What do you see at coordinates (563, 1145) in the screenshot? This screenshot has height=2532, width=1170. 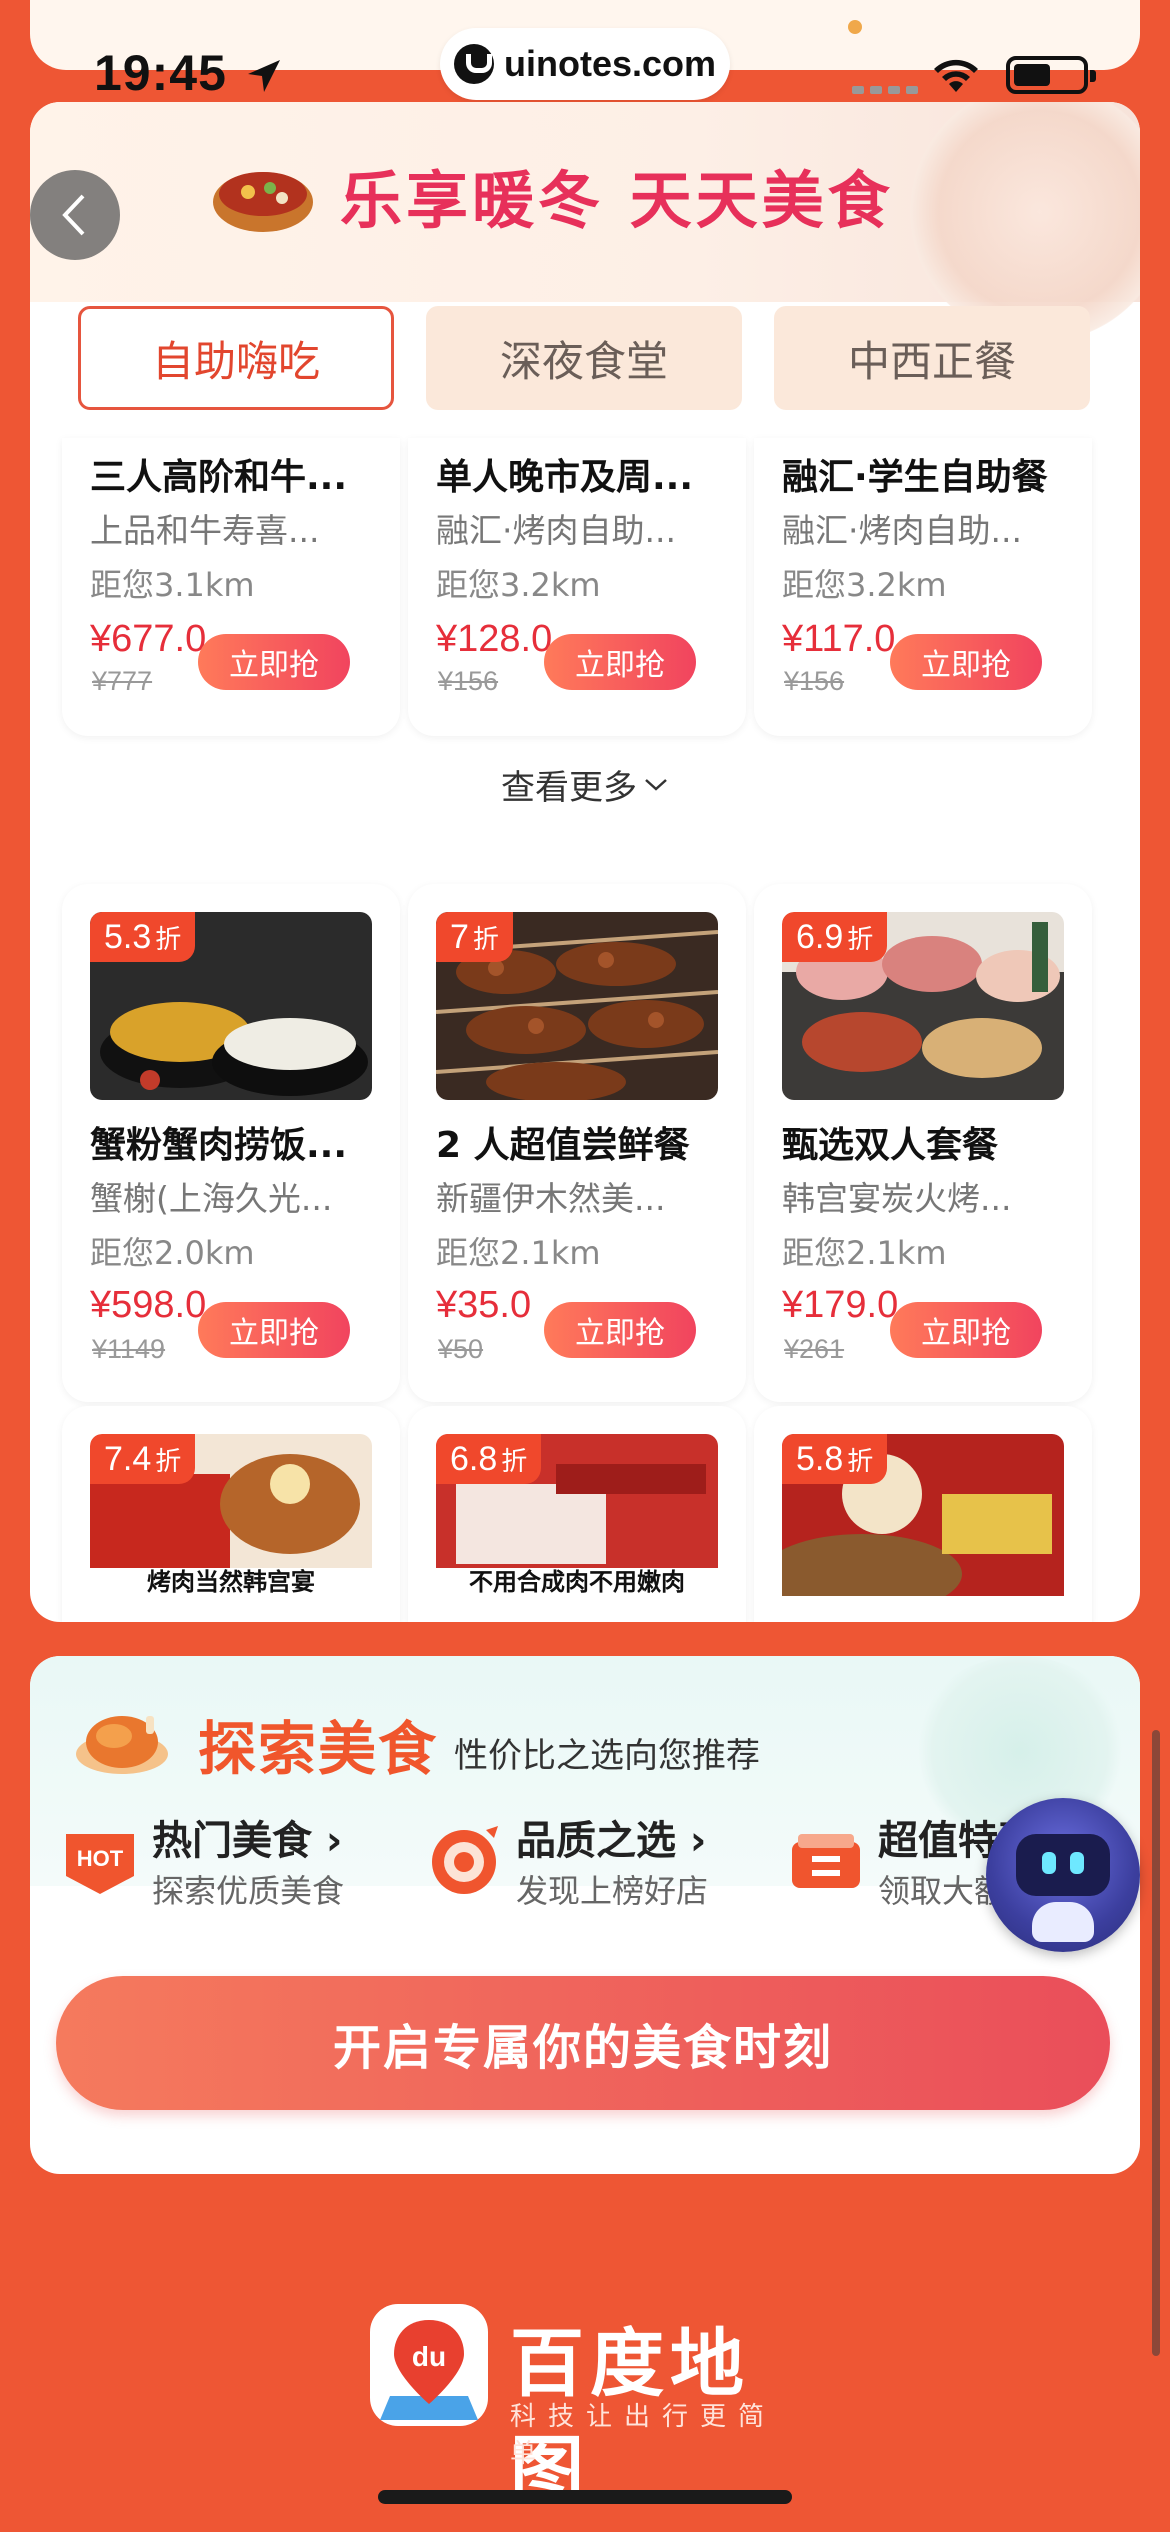 I see `deal-title: 2 人超值尝鲜餐` at bounding box center [563, 1145].